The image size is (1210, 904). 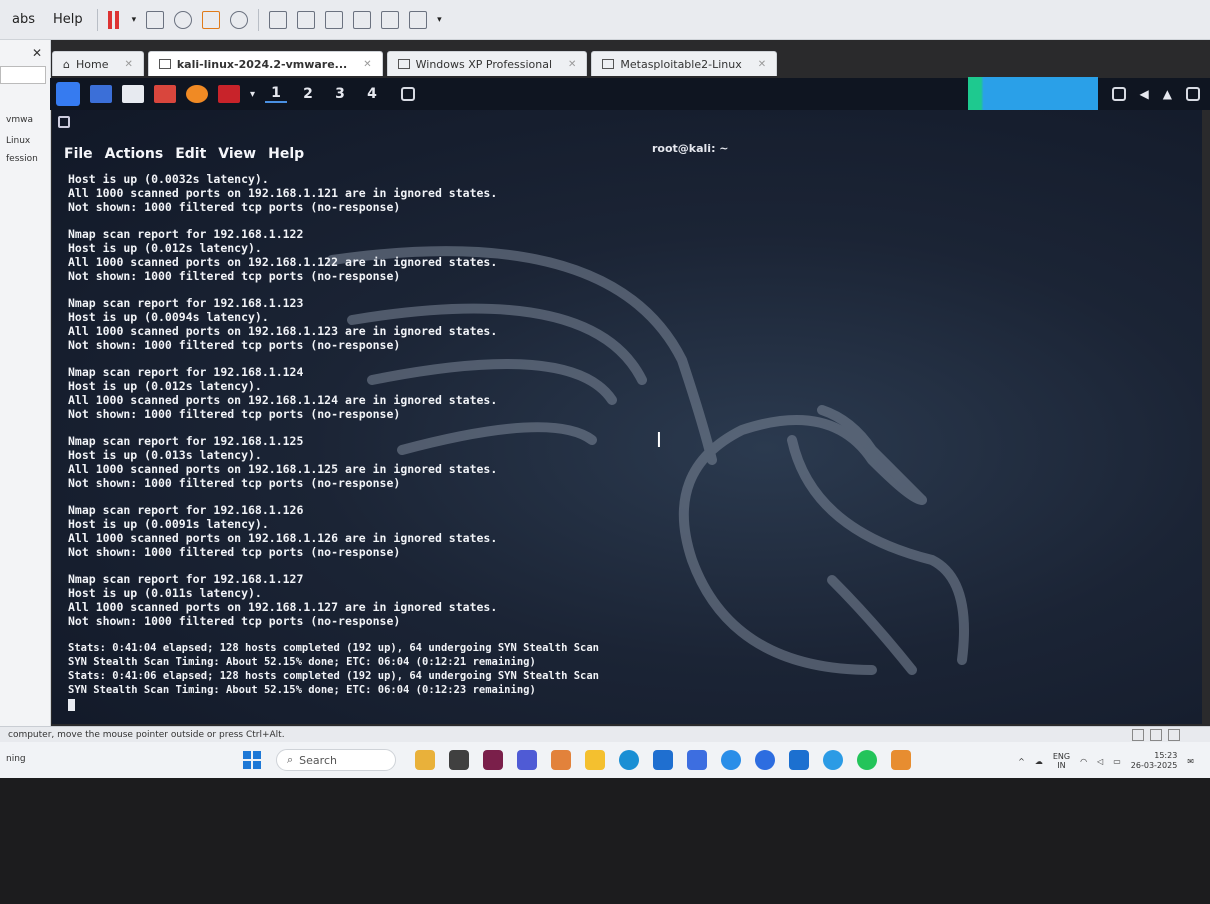 What do you see at coordinates (1083, 761) in the screenshot?
I see `wifi-icon: ◠` at bounding box center [1083, 761].